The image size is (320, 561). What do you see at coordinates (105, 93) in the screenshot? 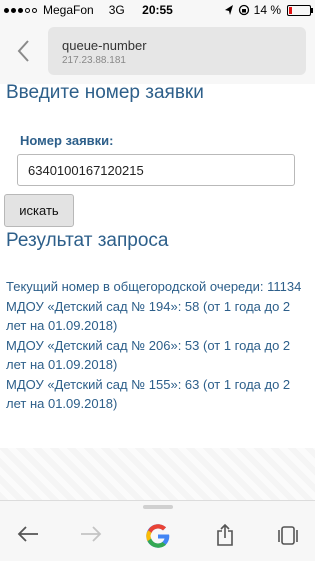
I see `form-heading: Введите номер заявки` at bounding box center [105, 93].